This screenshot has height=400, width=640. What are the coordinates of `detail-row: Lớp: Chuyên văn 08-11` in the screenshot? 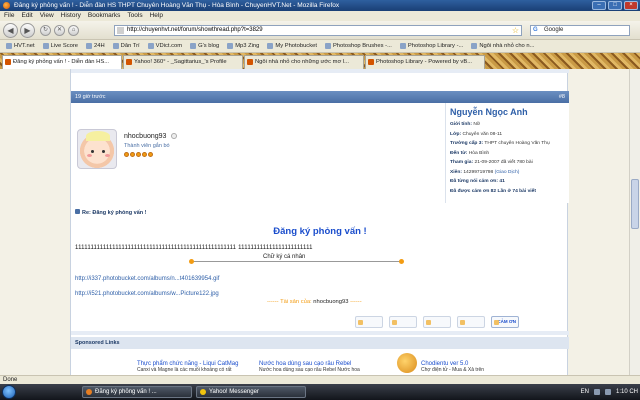 It's located at (476, 134).